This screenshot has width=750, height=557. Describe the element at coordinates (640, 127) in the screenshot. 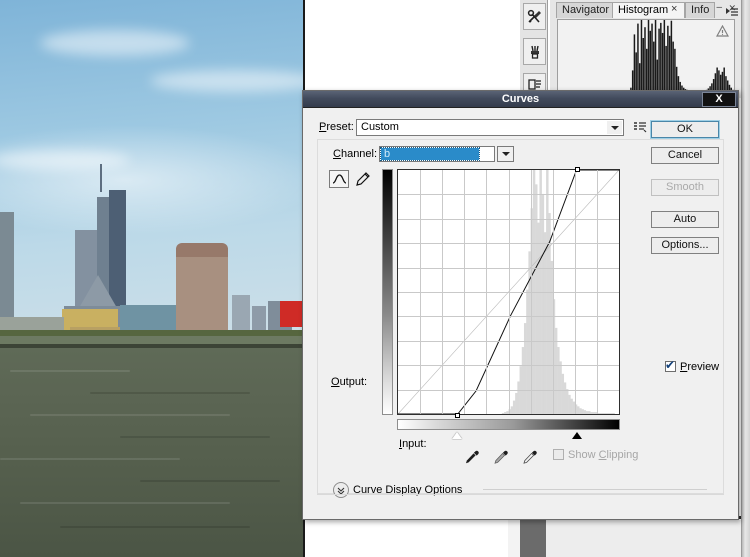

I see `preset-menu-icon` at that location.